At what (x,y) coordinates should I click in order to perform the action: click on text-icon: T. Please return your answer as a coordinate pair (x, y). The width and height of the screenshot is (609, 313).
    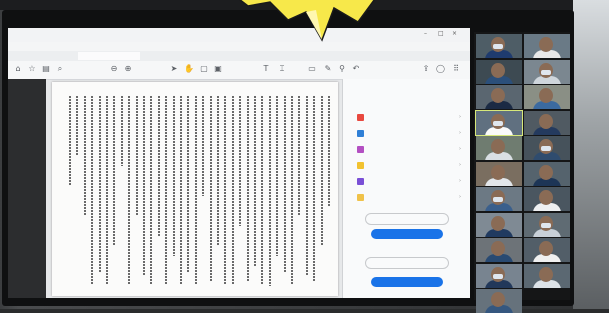
    Looking at the image, I should click on (266, 69).